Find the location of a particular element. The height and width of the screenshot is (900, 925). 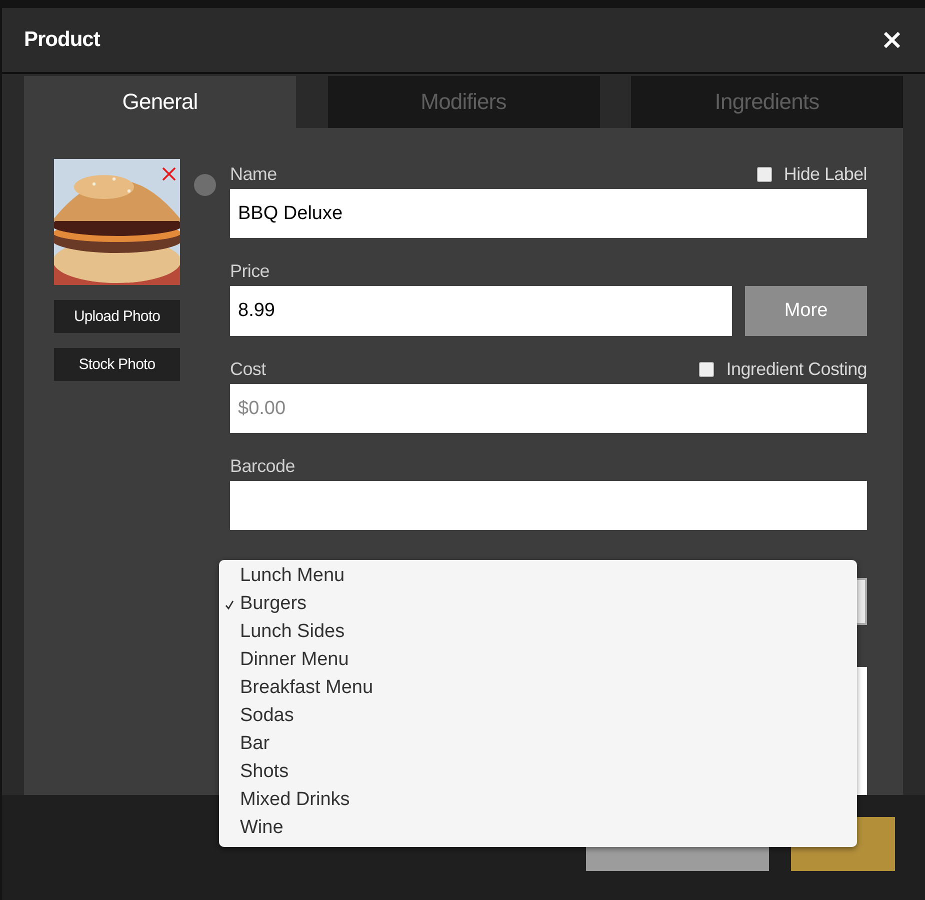

input-field: 8.99 is located at coordinates (481, 311).